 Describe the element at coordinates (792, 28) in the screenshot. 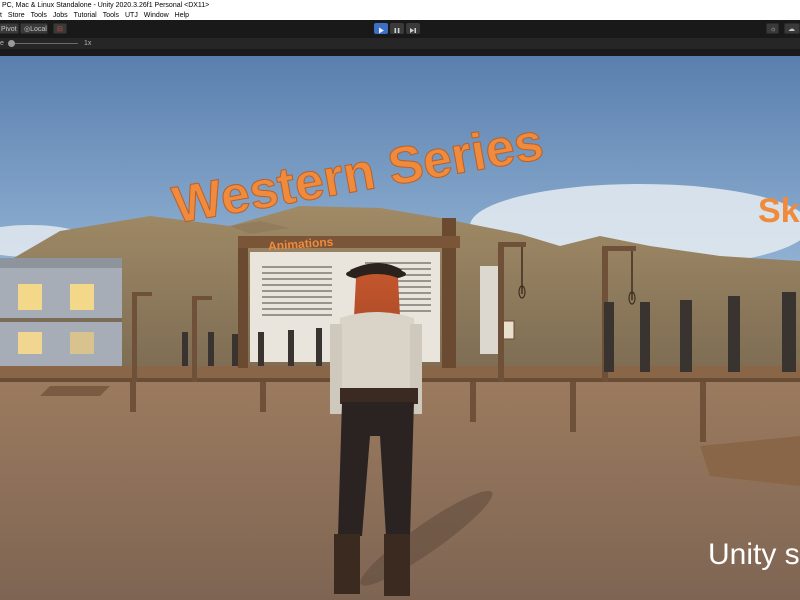

I see `cloud-icon: ☁` at that location.